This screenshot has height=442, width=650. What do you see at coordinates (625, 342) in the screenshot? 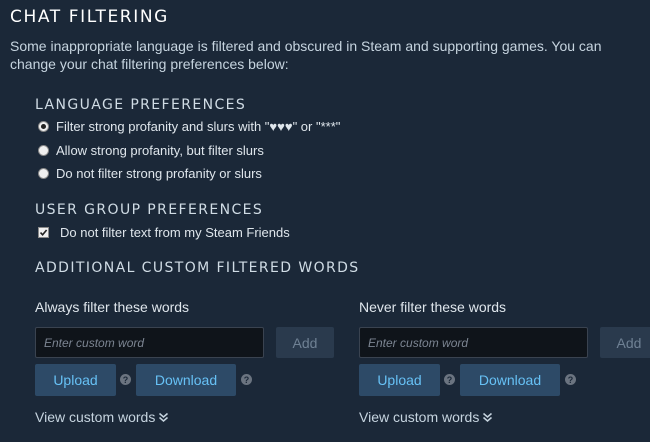
I see `never-filter-add-button: Add` at bounding box center [625, 342].